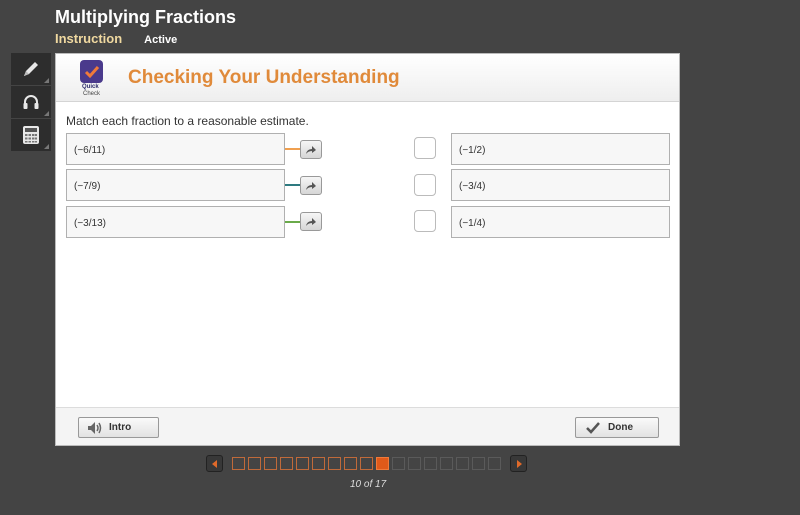 The width and height of the screenshot is (800, 515). I want to click on done-label: Done, so click(620, 427).